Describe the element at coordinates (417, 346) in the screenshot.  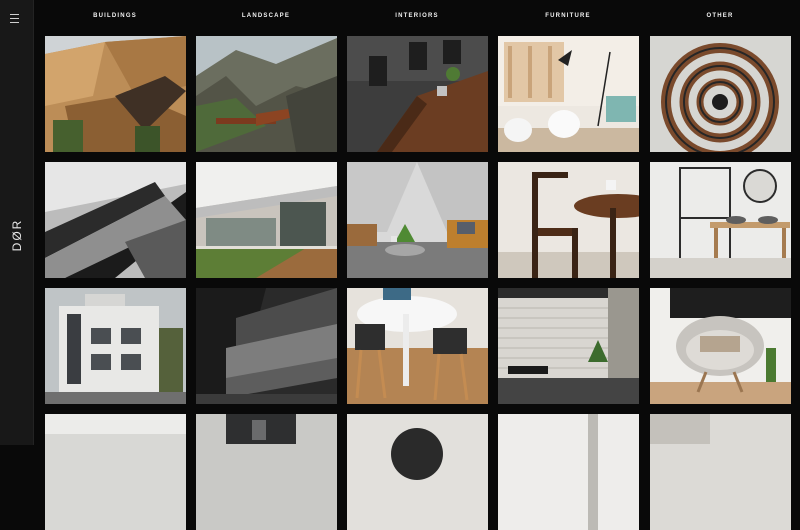
I see `round-table-chairs-photo` at that location.